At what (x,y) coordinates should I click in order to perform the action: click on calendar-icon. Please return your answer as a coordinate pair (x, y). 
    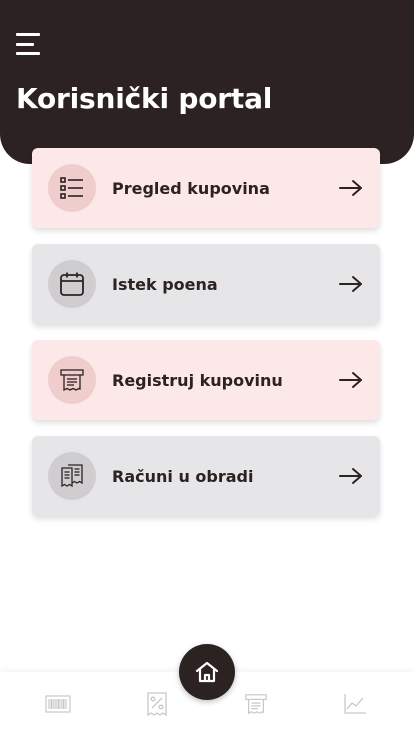
    Looking at the image, I should click on (72, 284).